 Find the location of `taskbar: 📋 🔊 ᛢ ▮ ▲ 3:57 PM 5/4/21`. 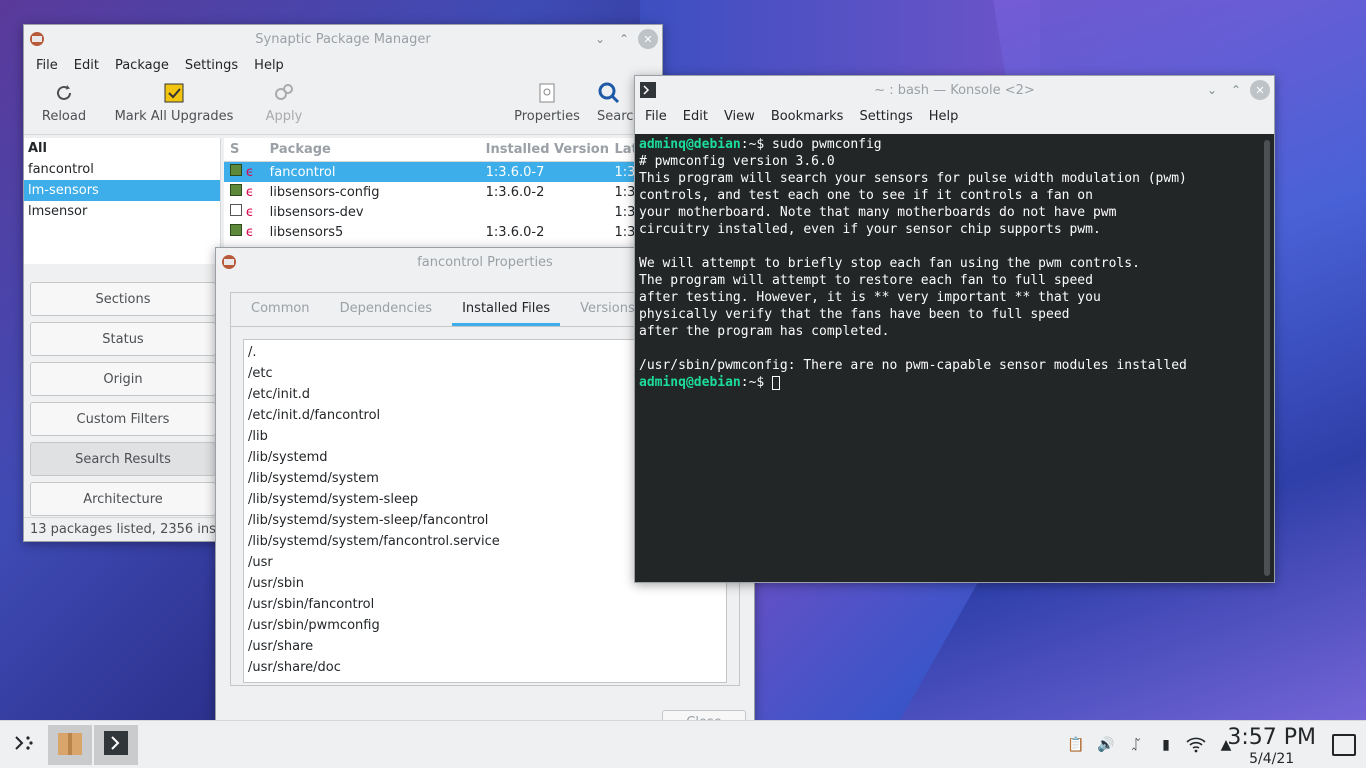

taskbar: 📋 🔊 ᛢ ▮ ▲ 3:57 PM 5/4/21 is located at coordinates (683, 744).